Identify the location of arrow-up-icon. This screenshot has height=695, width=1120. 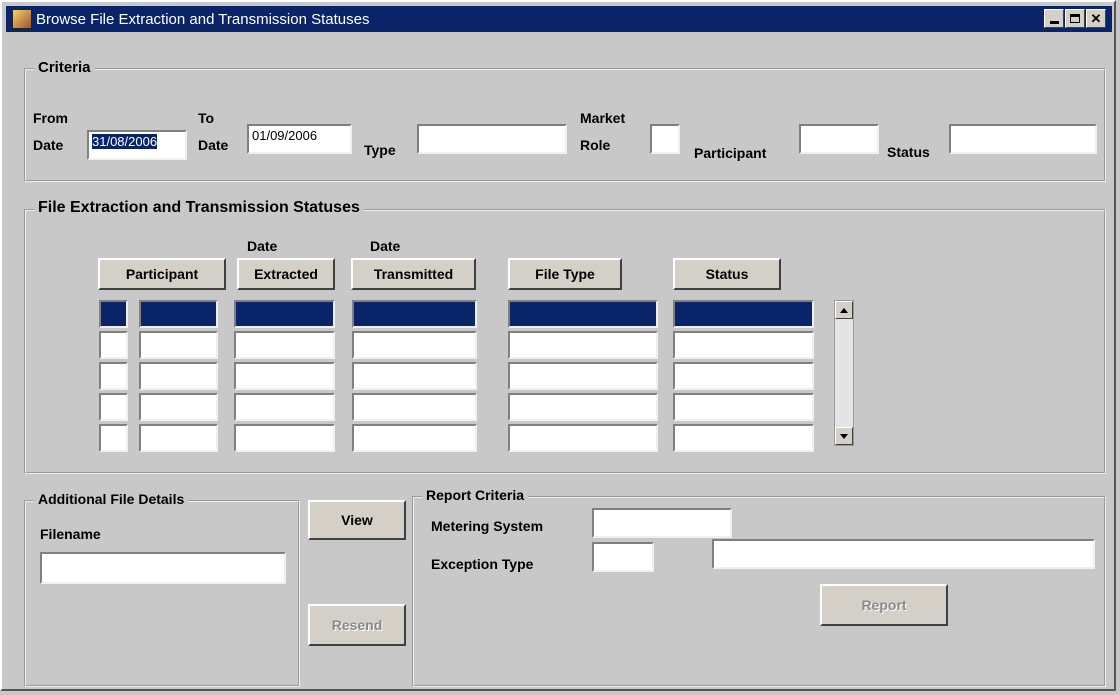
(844, 310).